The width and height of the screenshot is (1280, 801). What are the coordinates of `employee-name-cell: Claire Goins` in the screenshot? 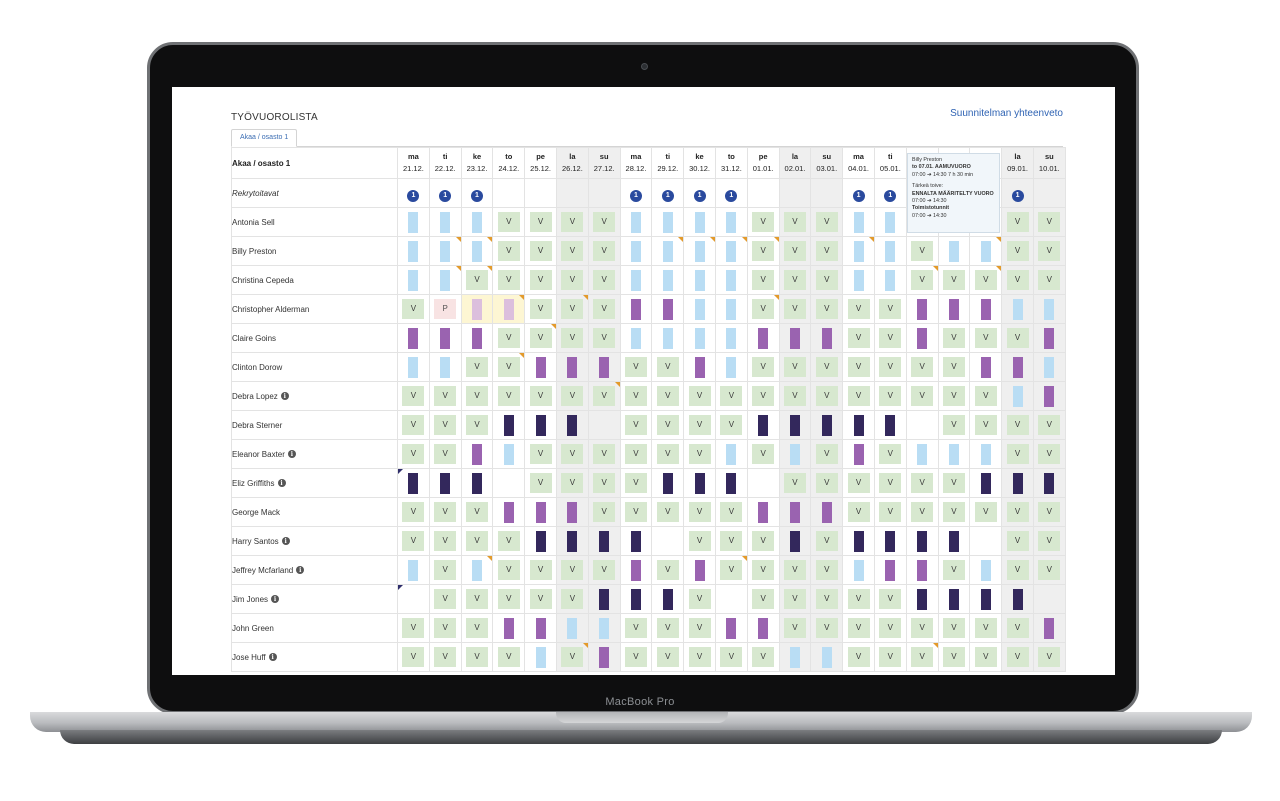 It's located at (314, 338).